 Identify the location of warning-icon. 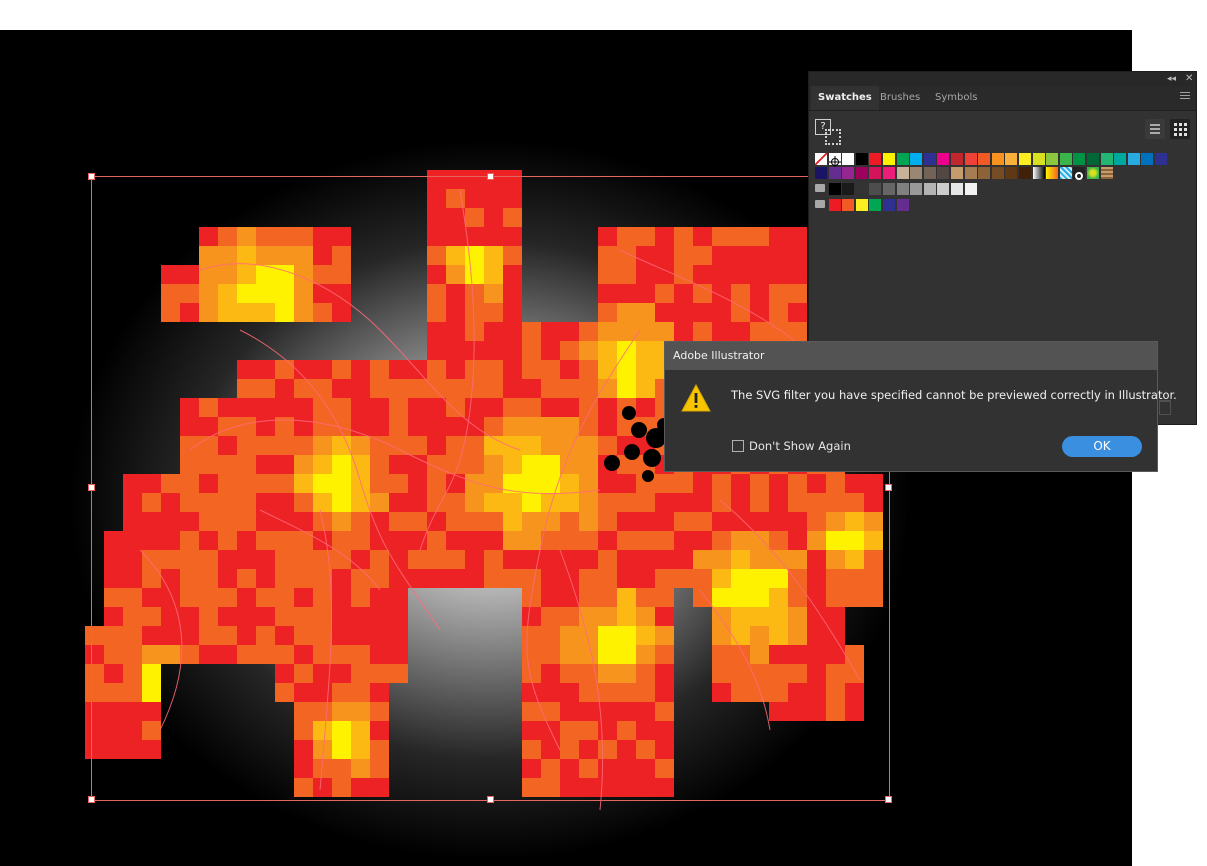
(696, 399).